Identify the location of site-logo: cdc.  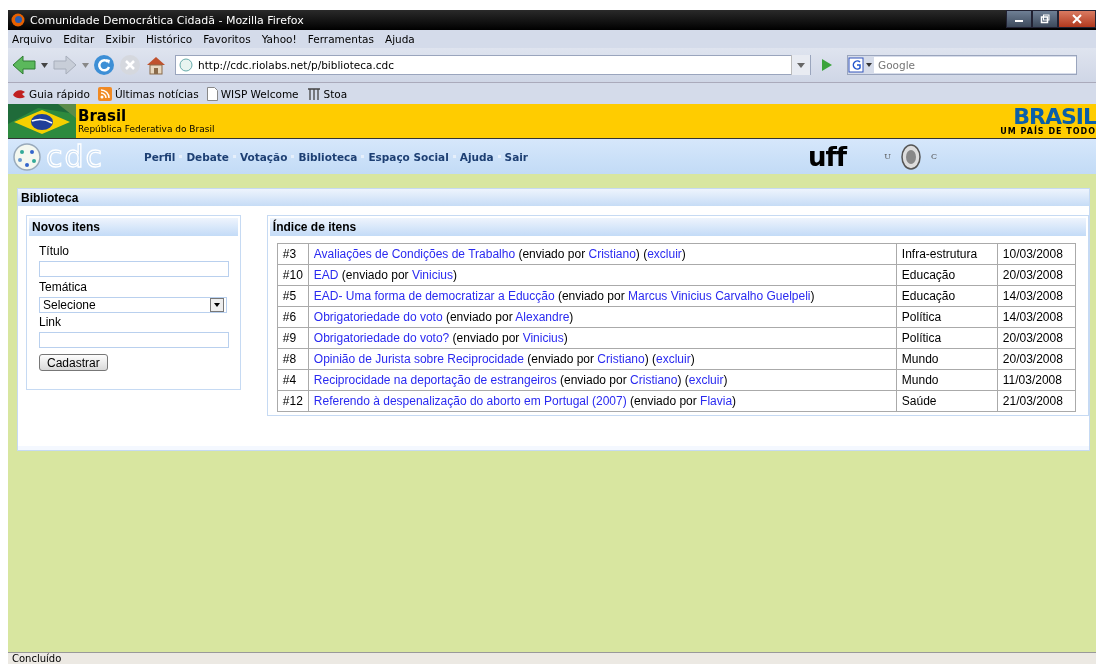
(76, 156).